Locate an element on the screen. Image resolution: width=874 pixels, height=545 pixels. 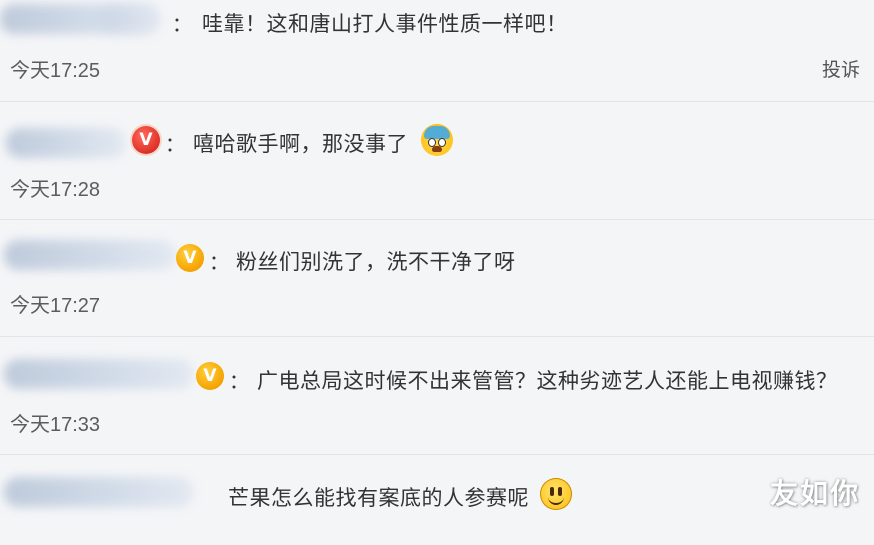
blurred-username-tail is located at coordinates (130, 19).